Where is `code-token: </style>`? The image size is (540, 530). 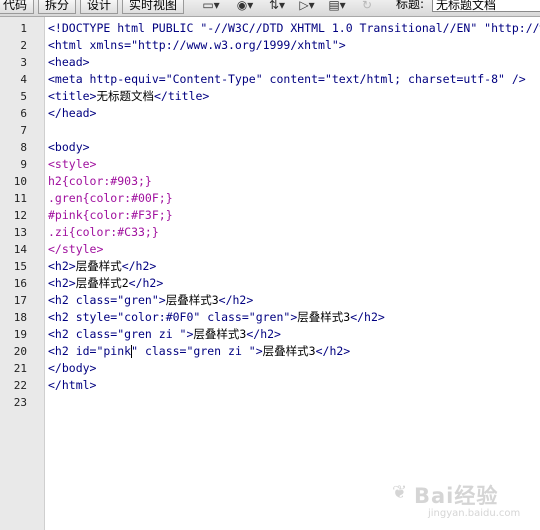
code-token: </style> is located at coordinates (76, 249).